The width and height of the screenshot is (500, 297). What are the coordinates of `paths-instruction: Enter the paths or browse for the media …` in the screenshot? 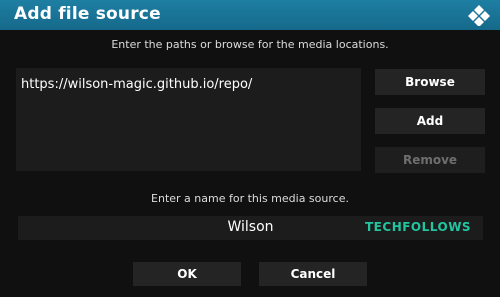 It's located at (250, 44).